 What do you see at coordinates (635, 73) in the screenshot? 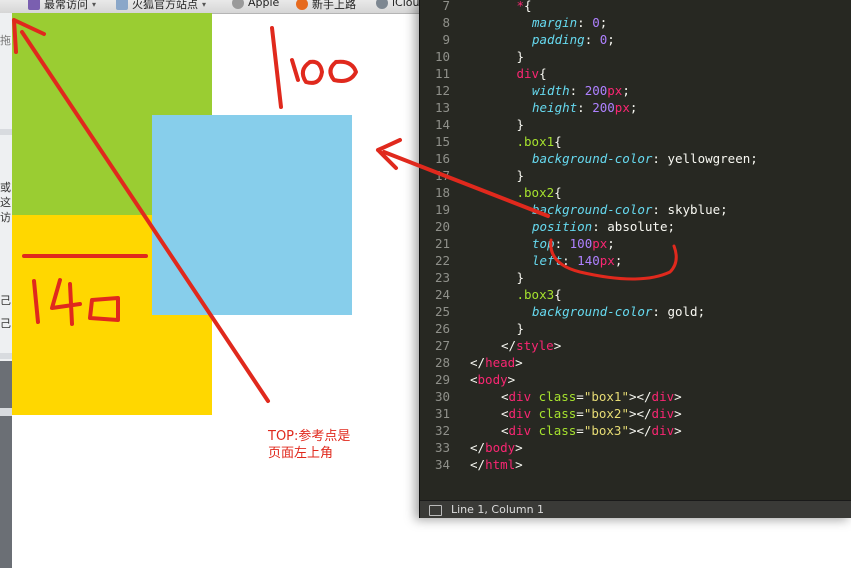
I see `code-line: 11 div{` at bounding box center [635, 73].